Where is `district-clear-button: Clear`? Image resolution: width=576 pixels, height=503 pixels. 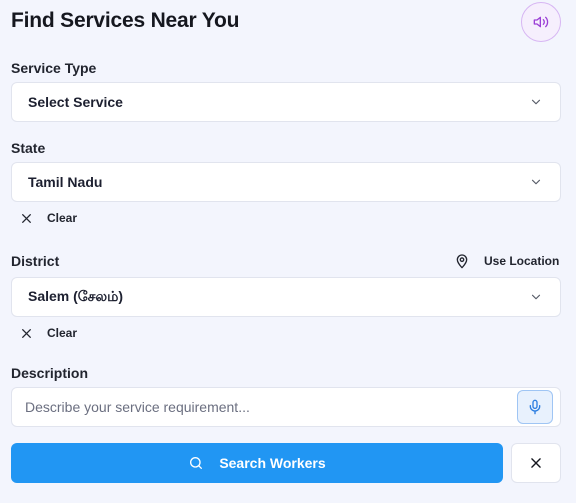 district-clear-button: Clear is located at coordinates (48, 333).